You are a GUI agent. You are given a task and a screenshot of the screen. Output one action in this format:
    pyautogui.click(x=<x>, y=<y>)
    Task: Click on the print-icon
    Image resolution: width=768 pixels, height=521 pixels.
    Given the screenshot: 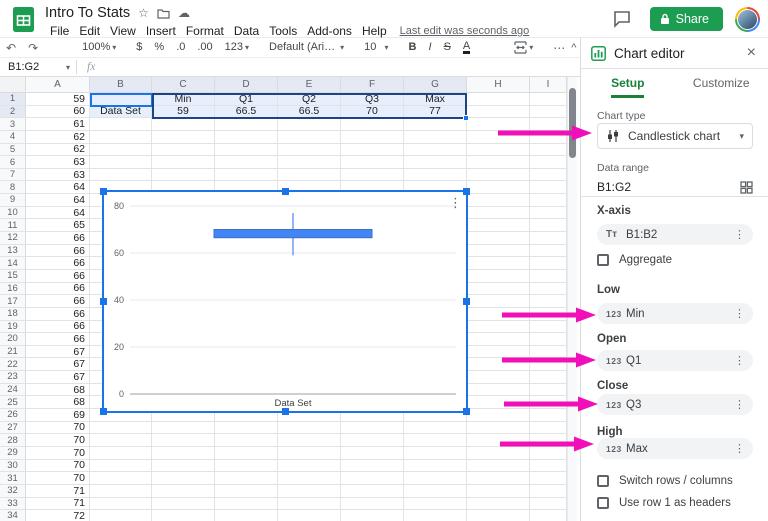 What is the action you would take?
    pyautogui.click(x=50, y=48)
    